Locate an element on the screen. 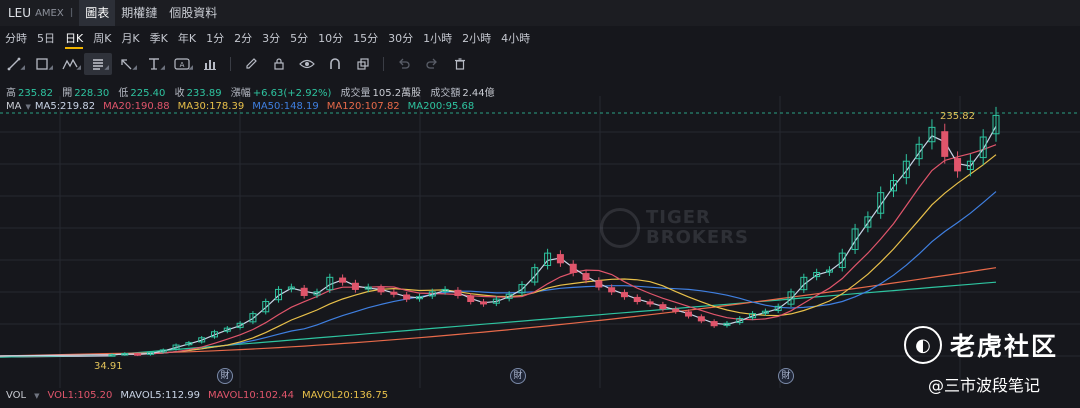  period-4hour: 4小時 is located at coordinates (515, 39).